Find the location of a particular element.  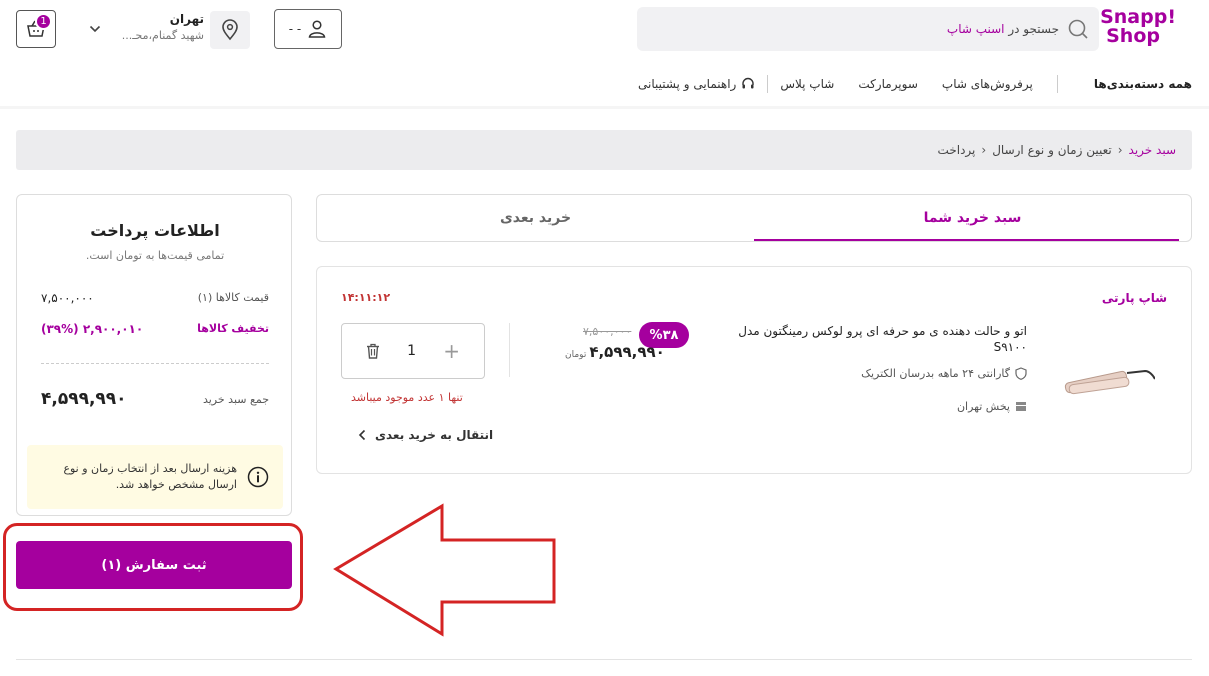

breadcrumb-payment: پرداخت is located at coordinates (956, 150).